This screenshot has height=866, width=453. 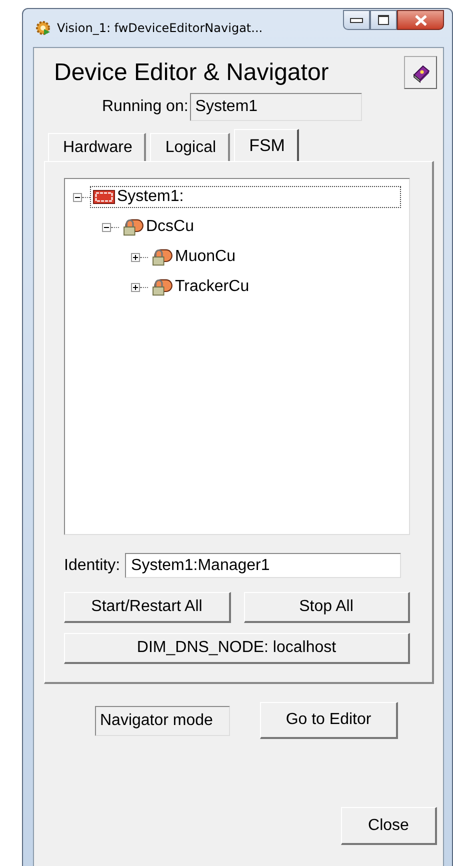 I want to click on close-button, so click(x=420, y=20).